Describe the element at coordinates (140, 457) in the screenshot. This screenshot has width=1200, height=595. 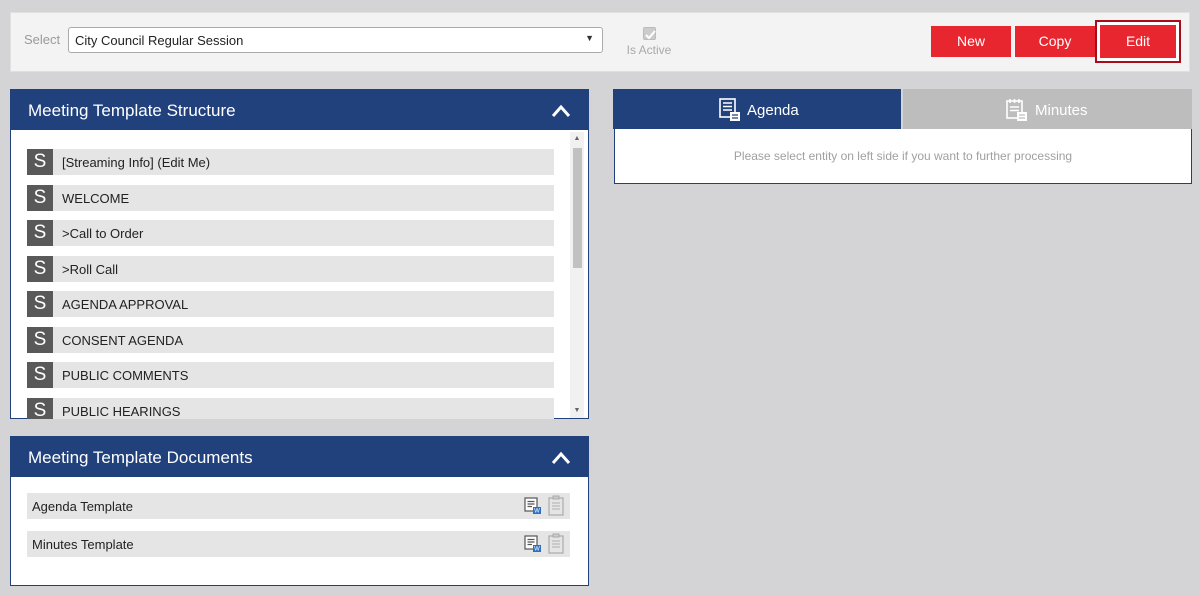
I see `documents-panel-title: Meeting Template Documents` at that location.